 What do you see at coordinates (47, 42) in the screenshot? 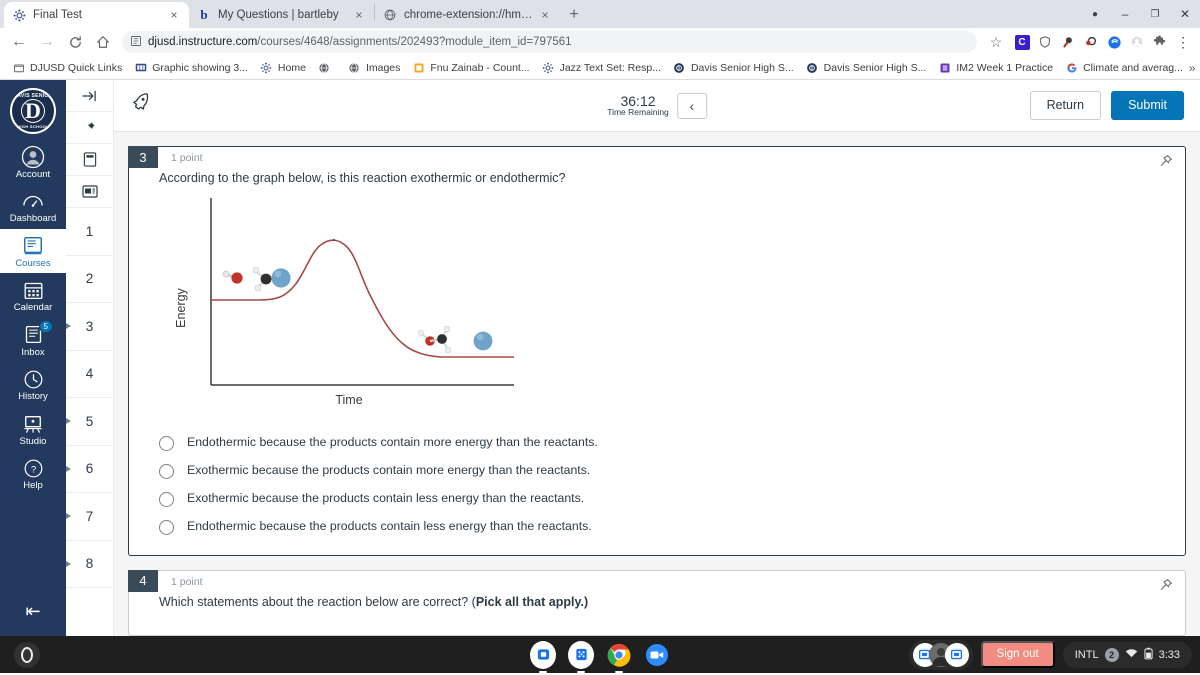
I see `forward-button: →` at bounding box center [47, 42].